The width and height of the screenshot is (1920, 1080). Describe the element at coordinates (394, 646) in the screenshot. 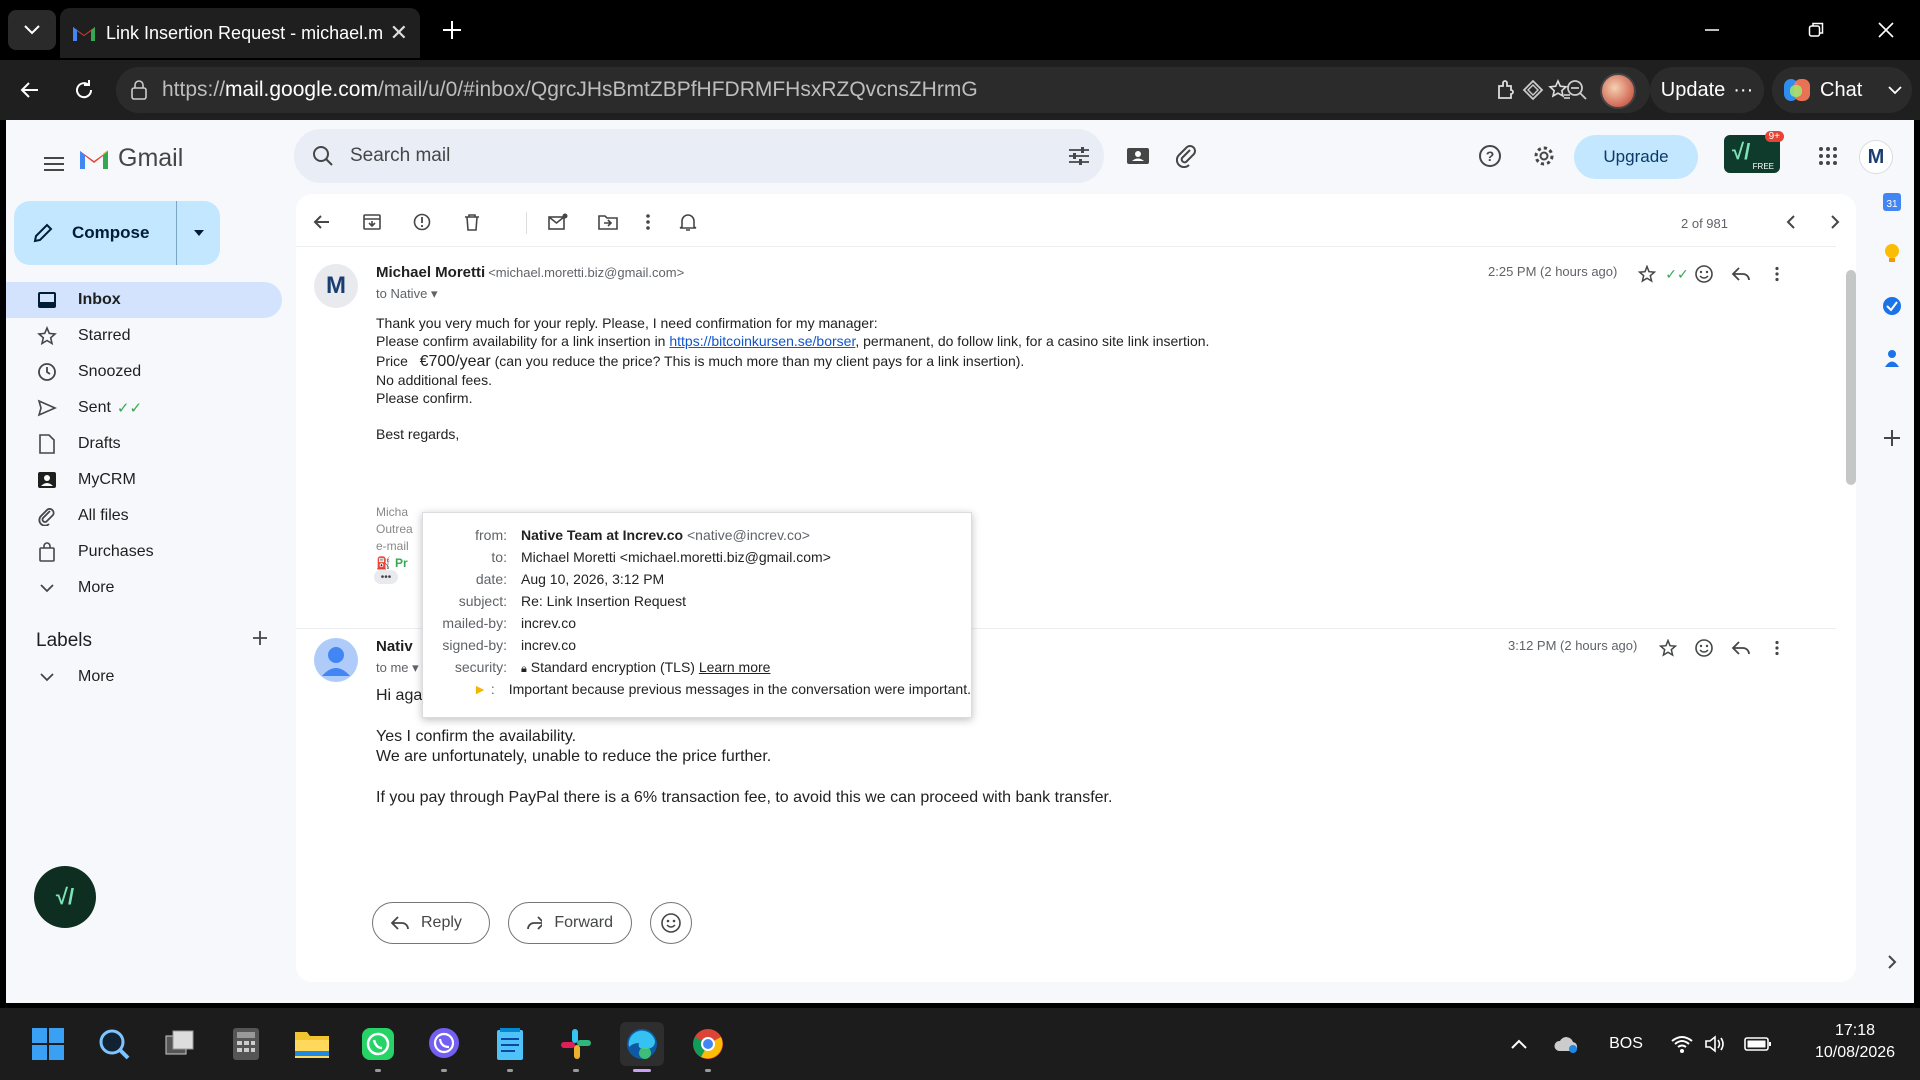

I see `sender-name: Nativ` at that location.